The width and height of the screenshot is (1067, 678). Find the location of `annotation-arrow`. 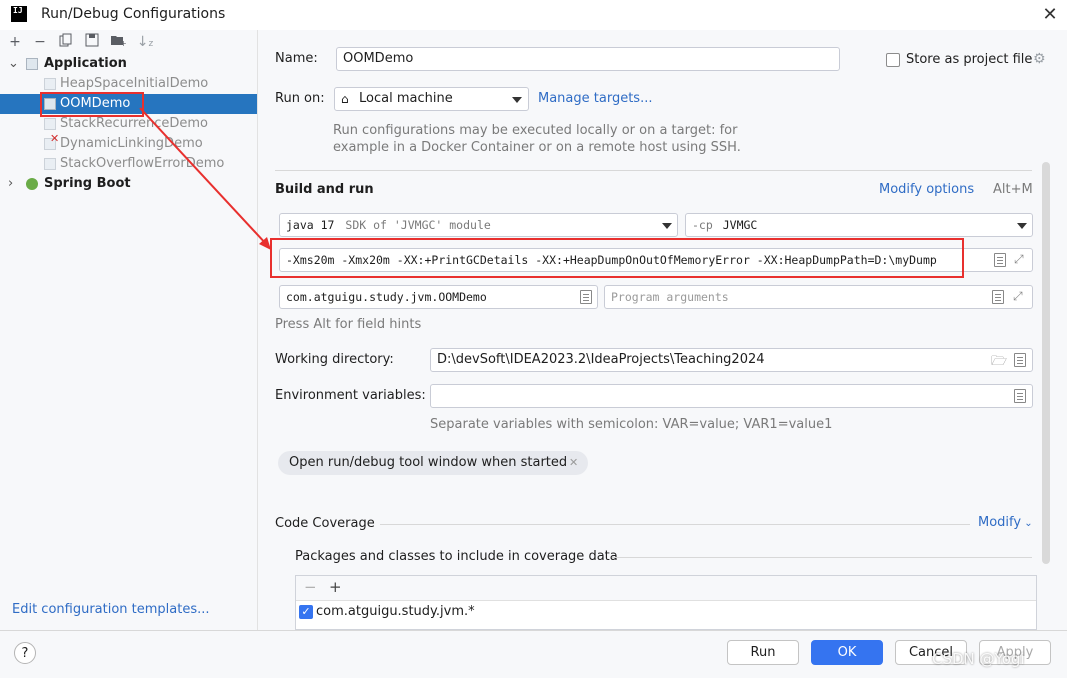

annotation-arrow is located at coordinates (205, 178).